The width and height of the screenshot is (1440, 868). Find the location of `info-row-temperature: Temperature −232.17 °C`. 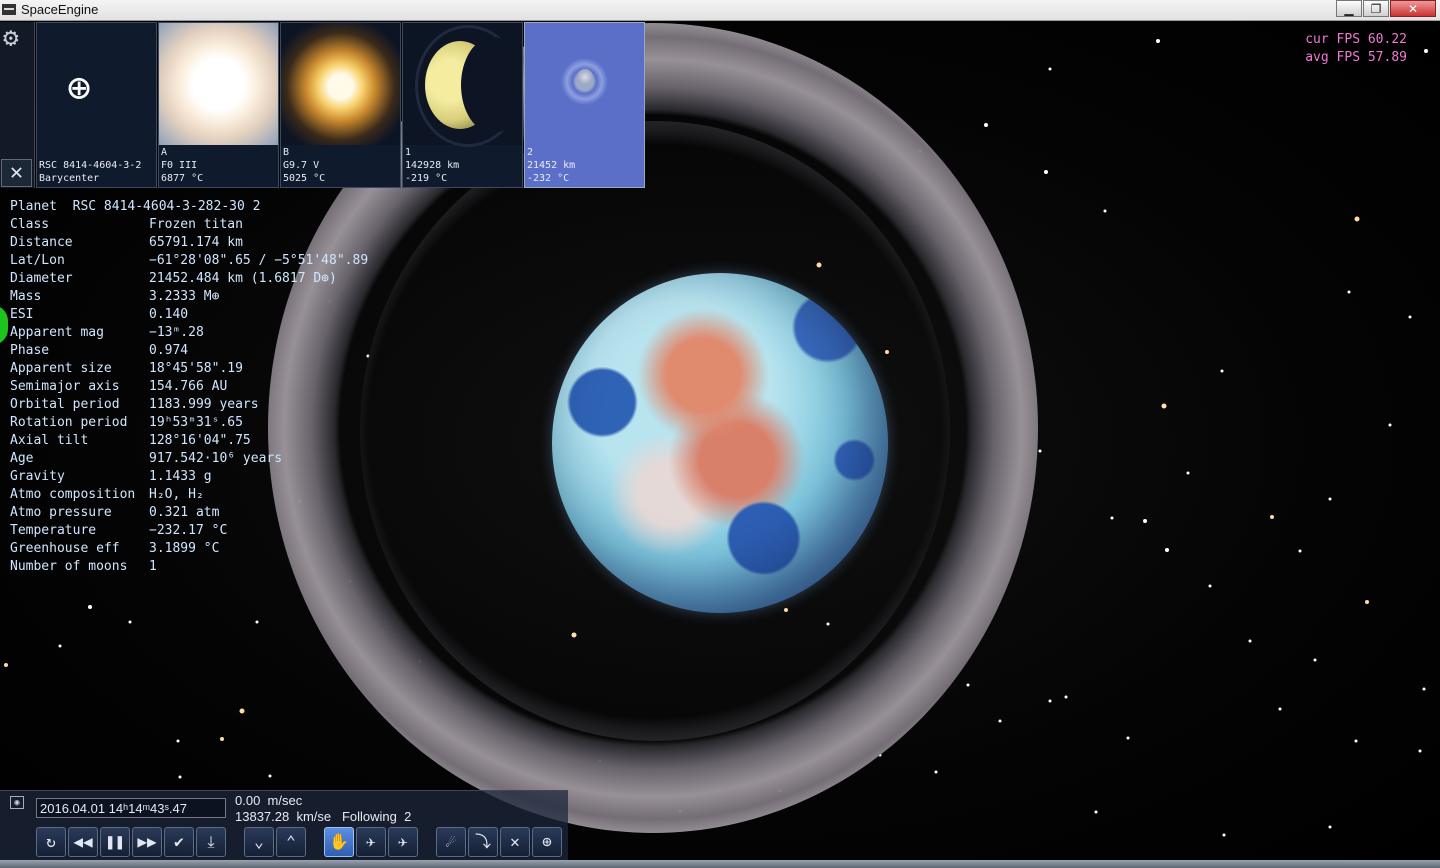

info-row-temperature: Temperature −232.17 °C is located at coordinates (119, 530).